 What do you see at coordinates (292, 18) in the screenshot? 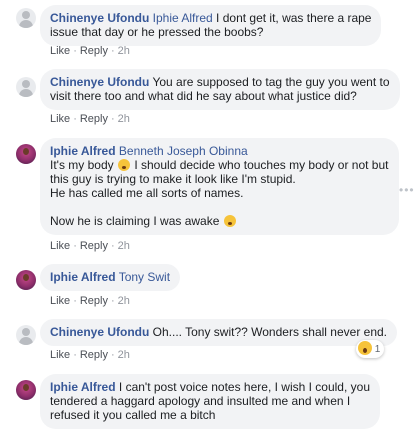
I see `comment-text: I dont get it, was there a rape` at bounding box center [292, 18].